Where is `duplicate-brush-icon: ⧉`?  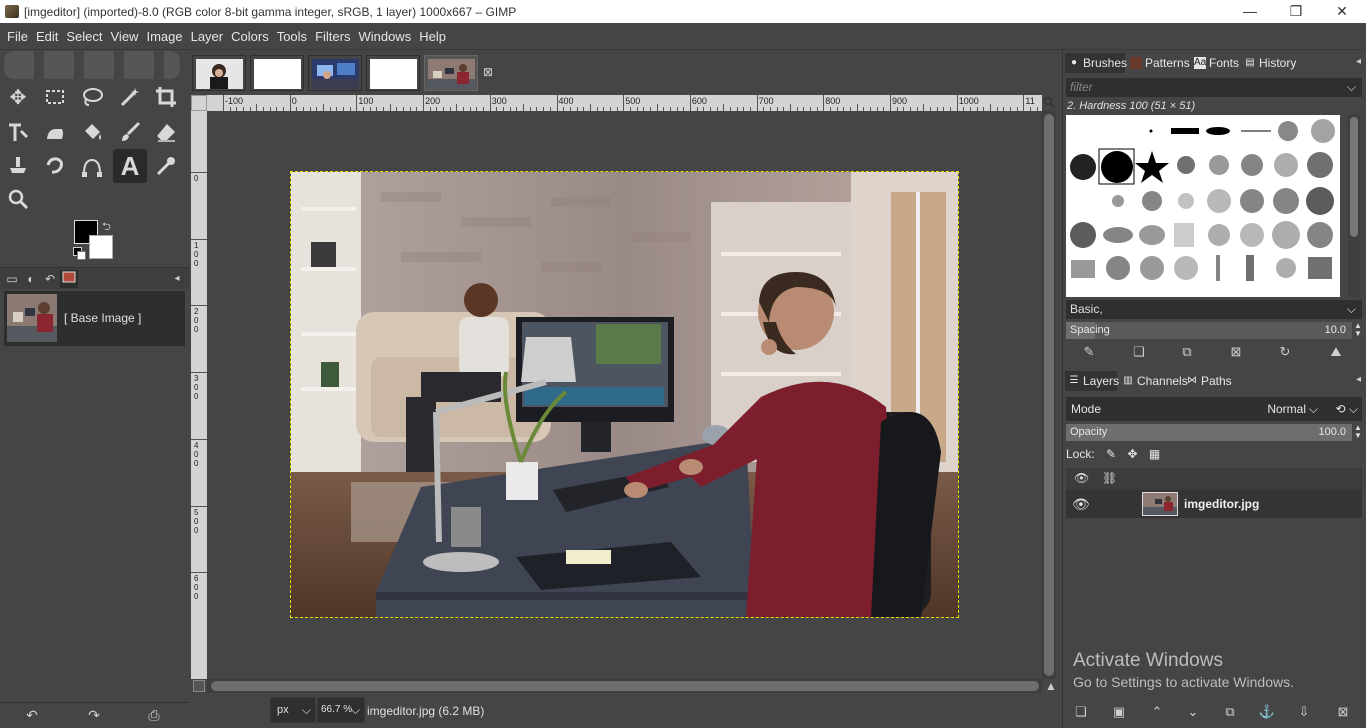
duplicate-brush-icon: ⧉ is located at coordinates (1187, 353).